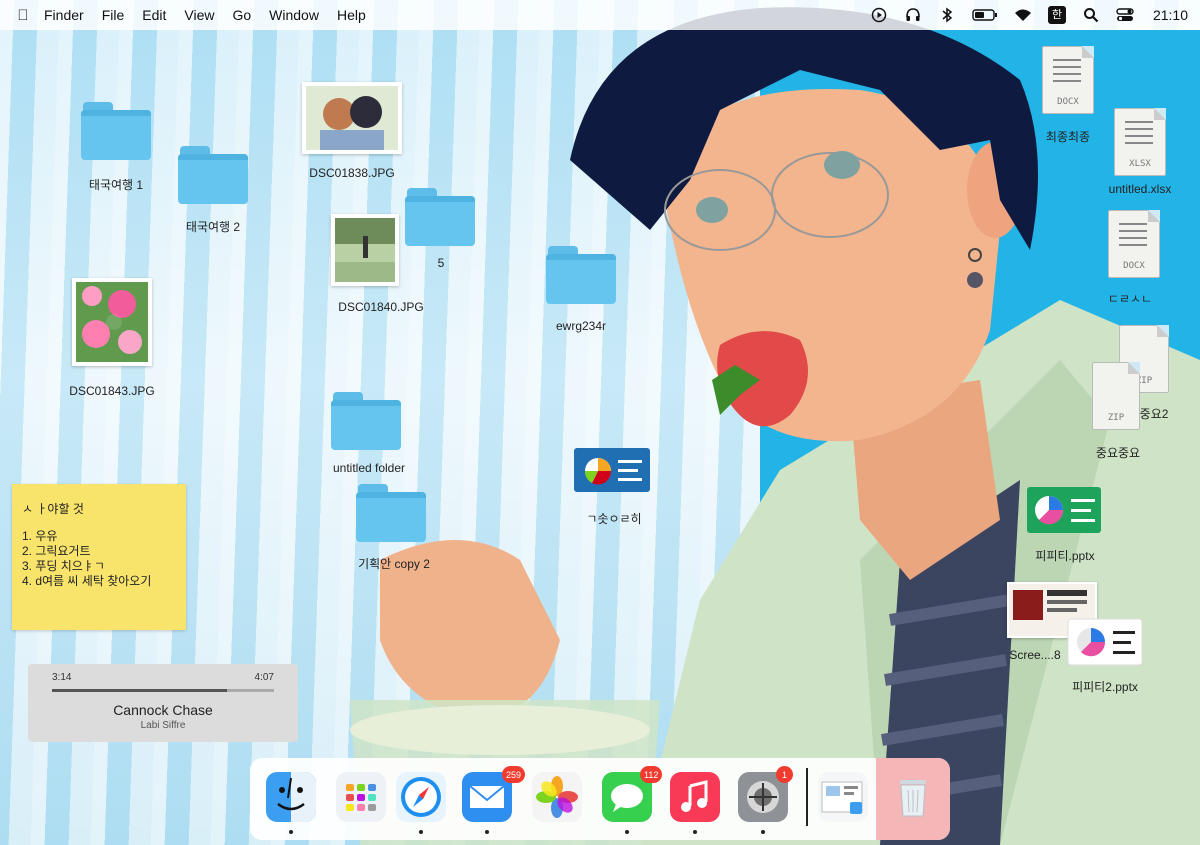 The width and height of the screenshot is (1200, 845). What do you see at coordinates (879, 15) in the screenshot?
I see `play-icon` at bounding box center [879, 15].